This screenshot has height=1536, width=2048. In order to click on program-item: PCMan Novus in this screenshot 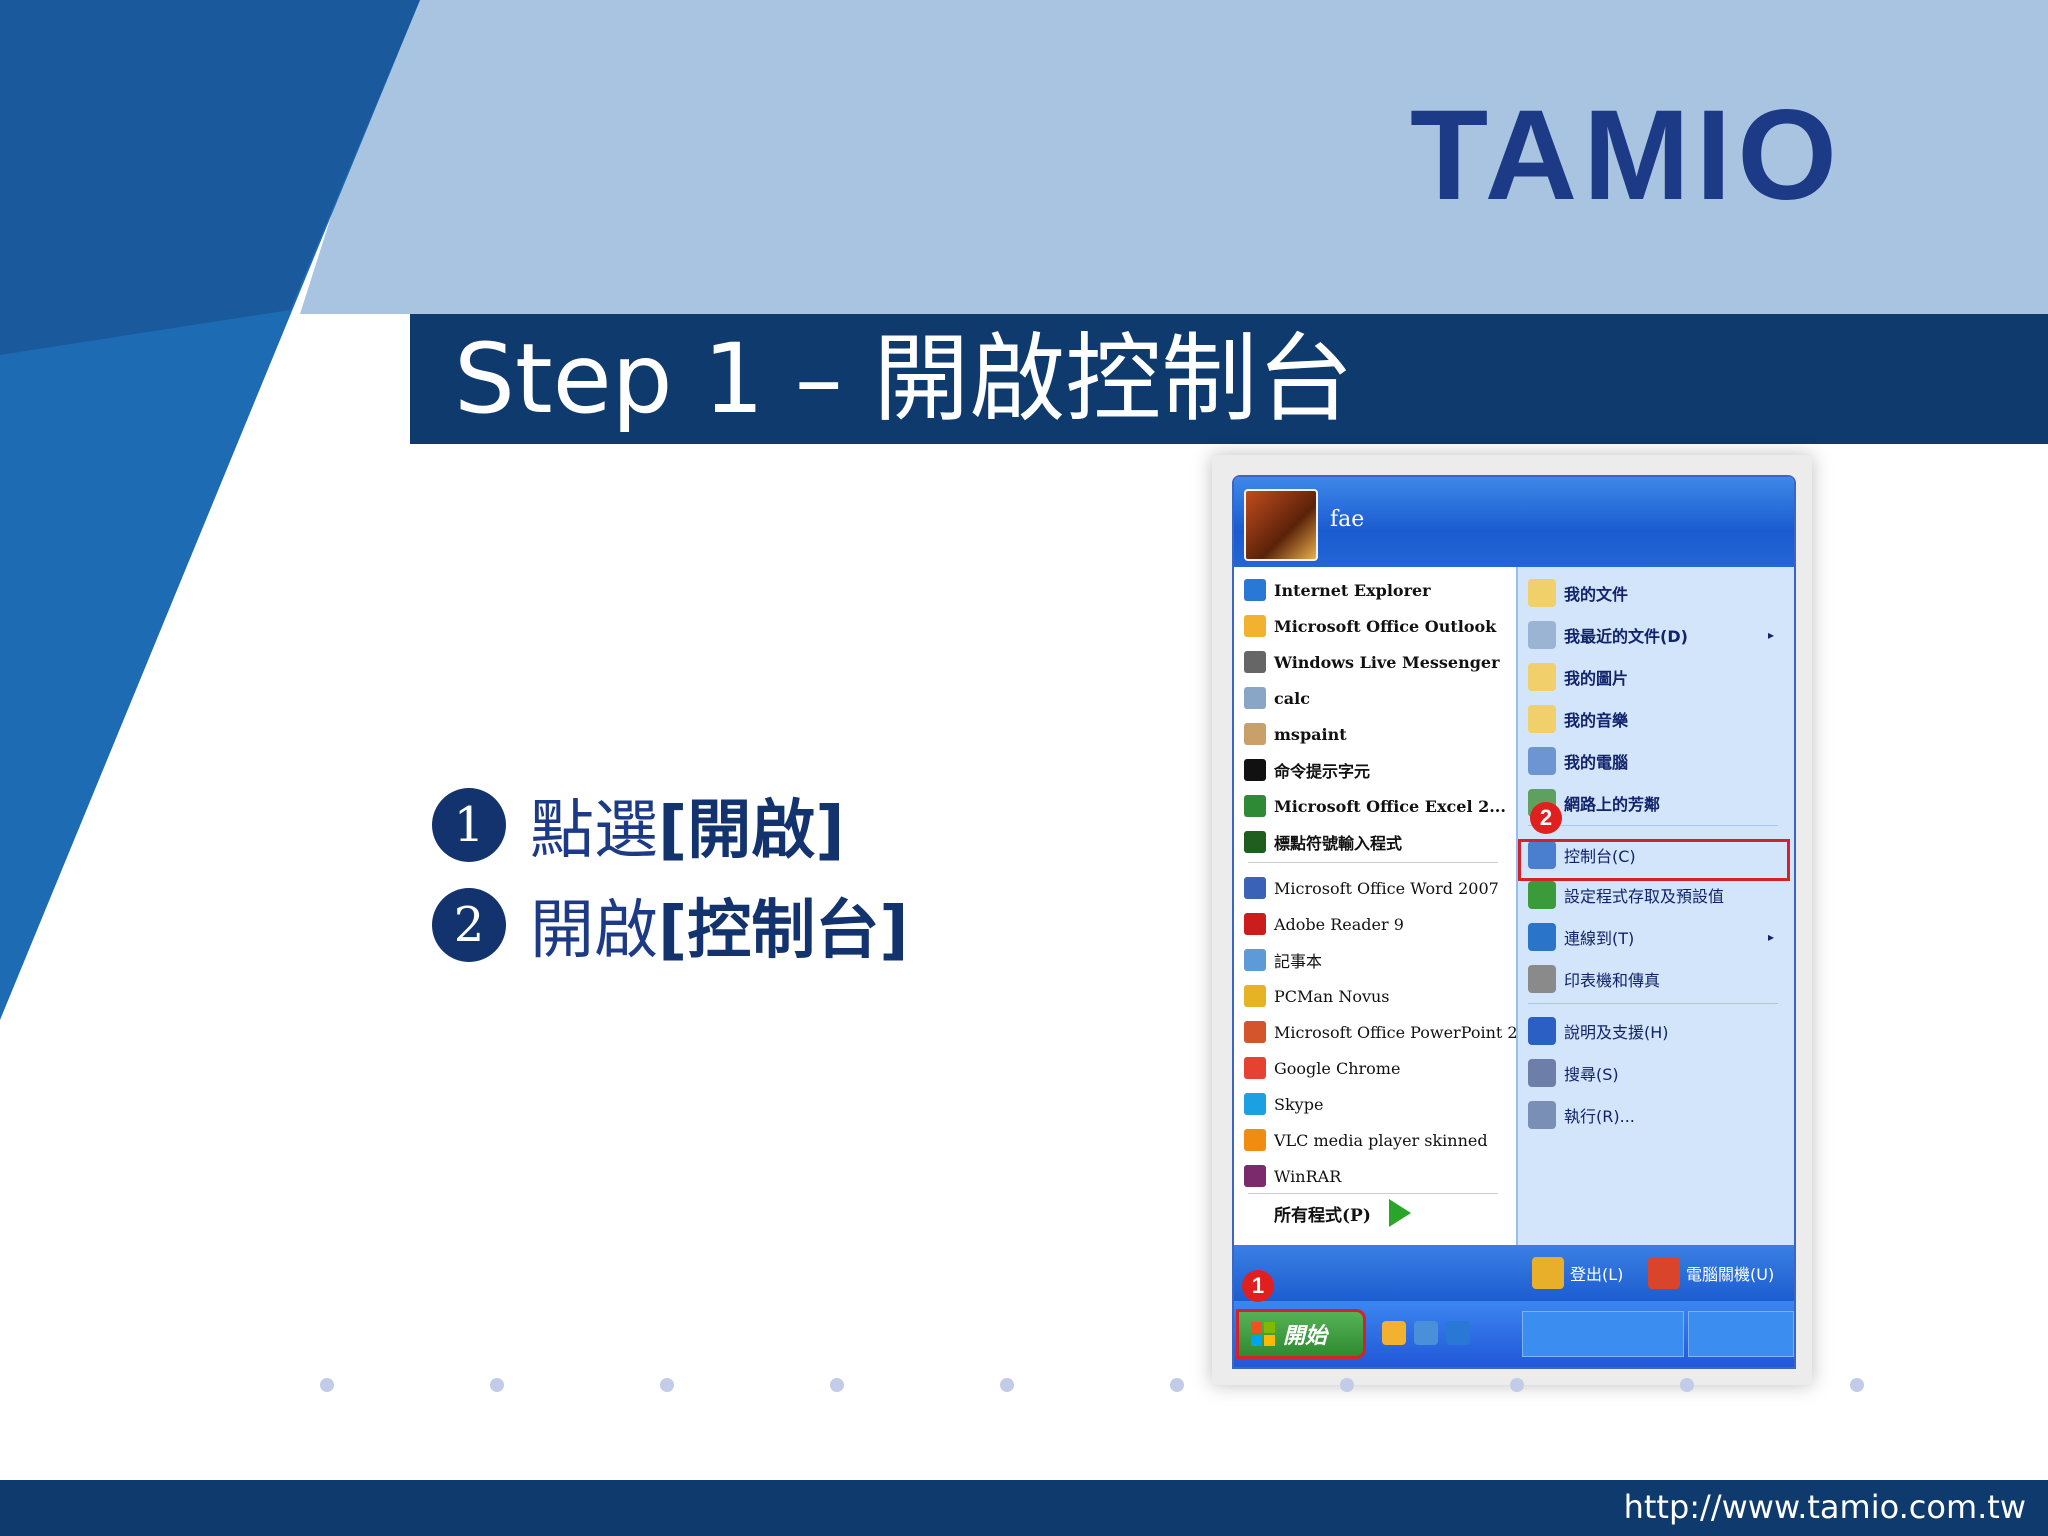, I will do `click(1317, 996)`.